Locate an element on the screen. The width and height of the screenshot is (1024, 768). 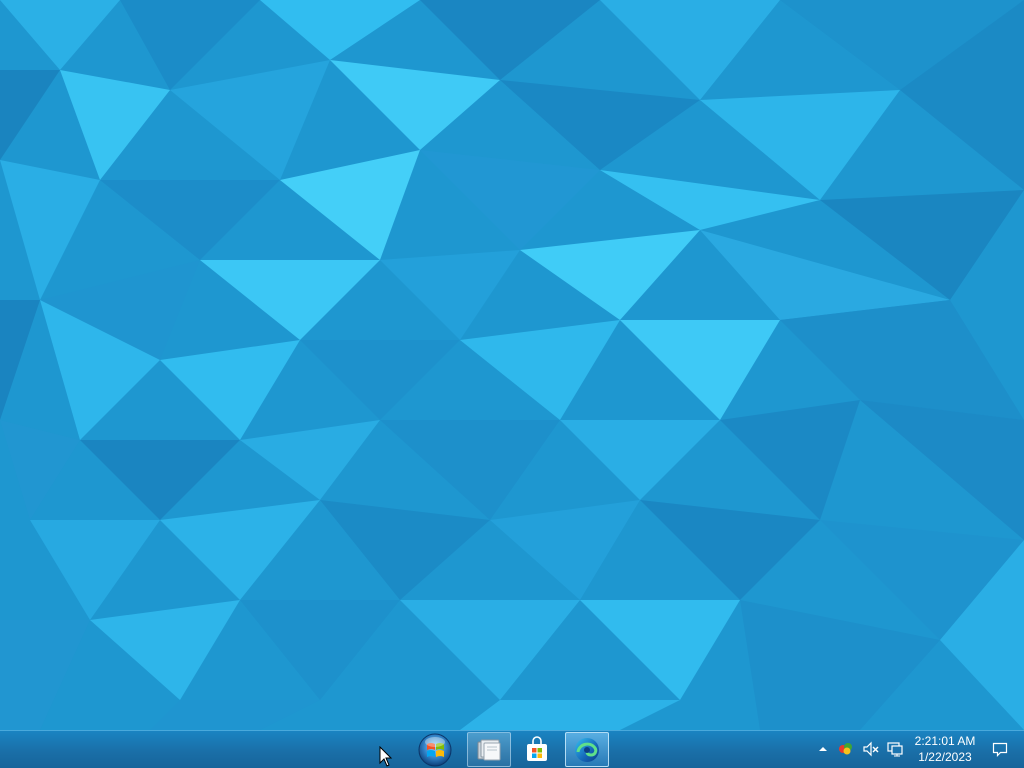
taskbar: 2:21:01 AM 1/22/2023 is located at coordinates (512, 749).